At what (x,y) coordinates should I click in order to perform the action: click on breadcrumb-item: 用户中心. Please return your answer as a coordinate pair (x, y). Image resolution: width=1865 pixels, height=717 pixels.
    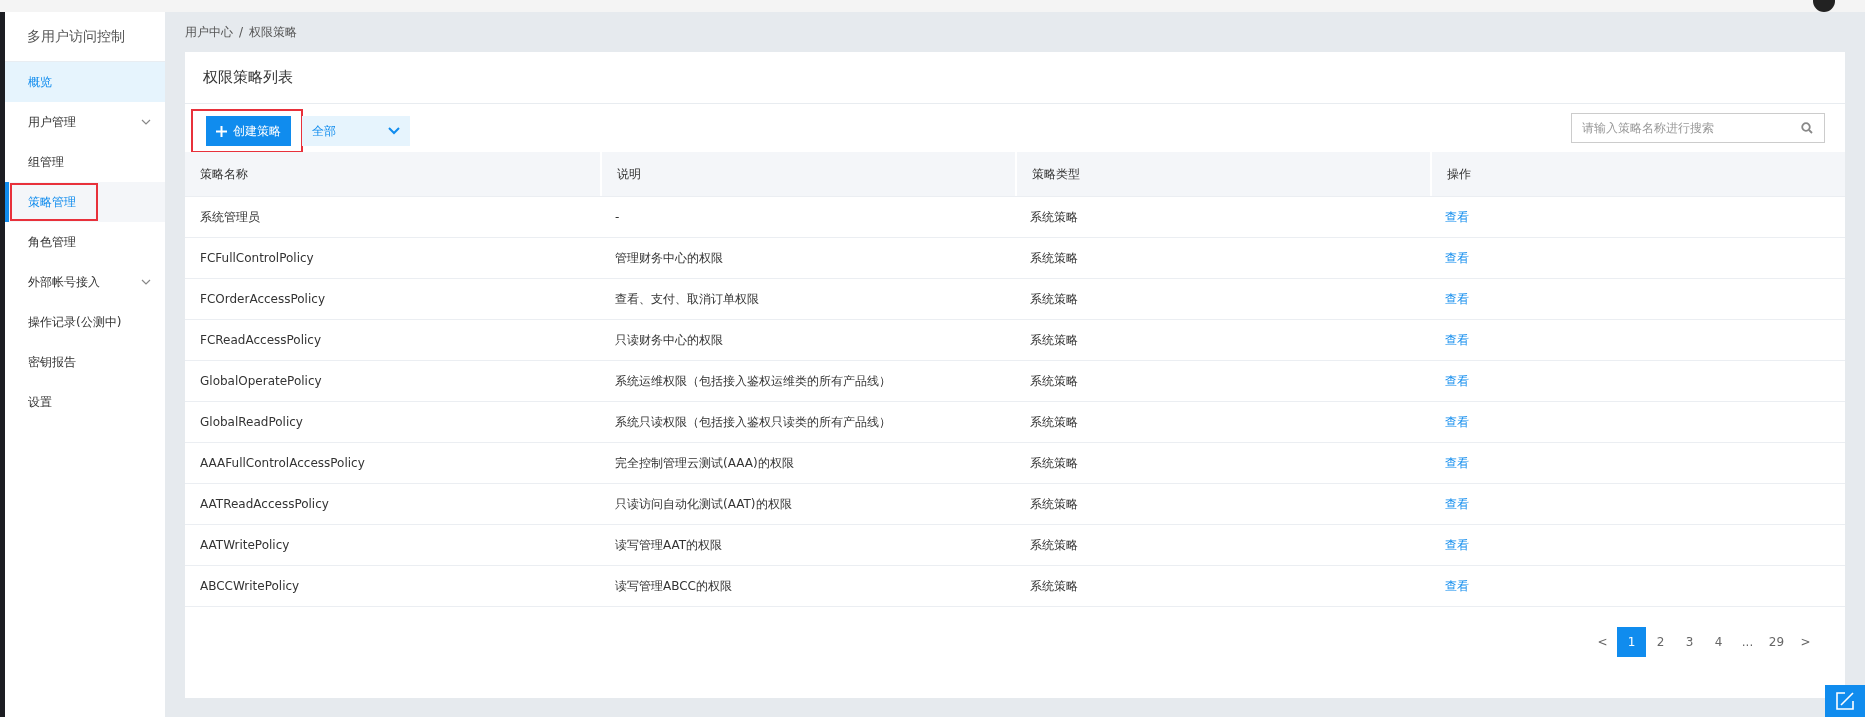
    Looking at the image, I should click on (209, 32).